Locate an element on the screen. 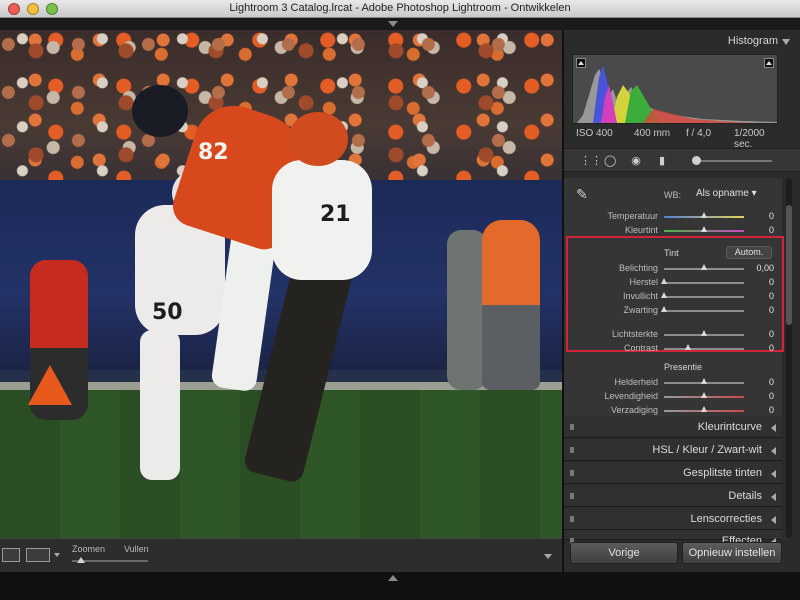 Image resolution: width=800 pixels, height=600 pixels. expand-arrow-icon is located at coordinates (393, 578).